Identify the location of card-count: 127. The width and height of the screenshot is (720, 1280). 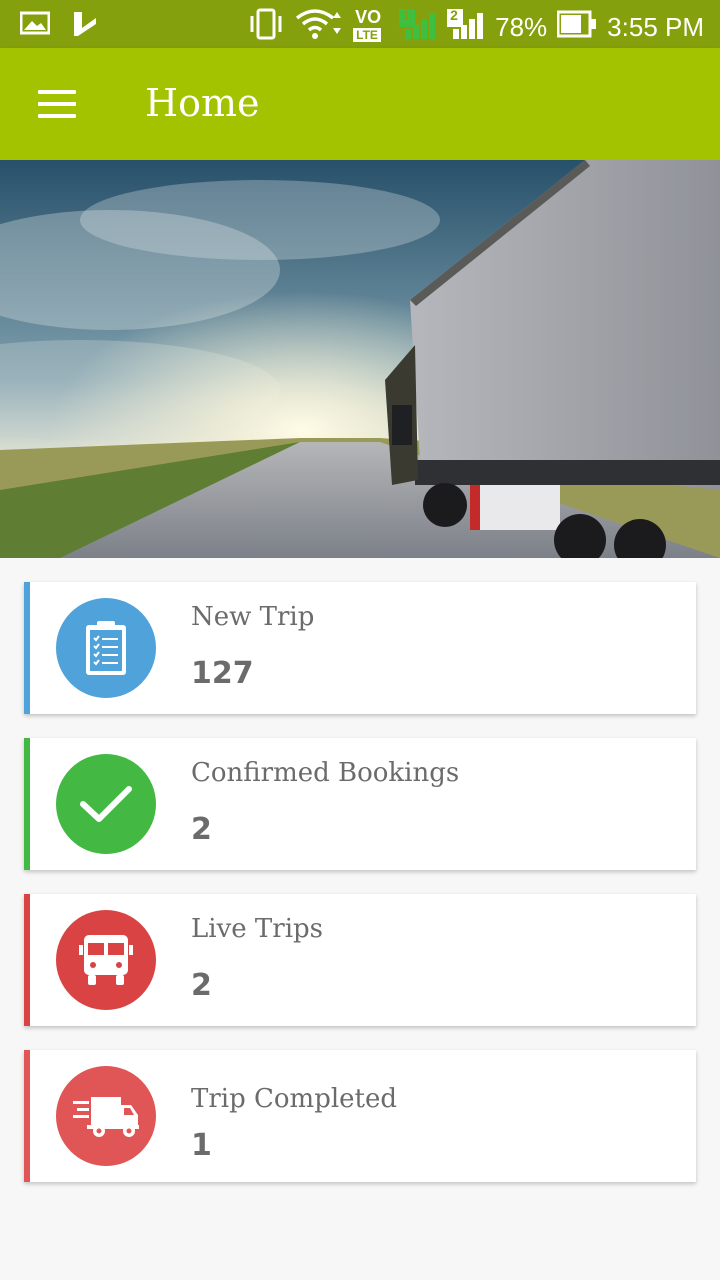
(222, 673).